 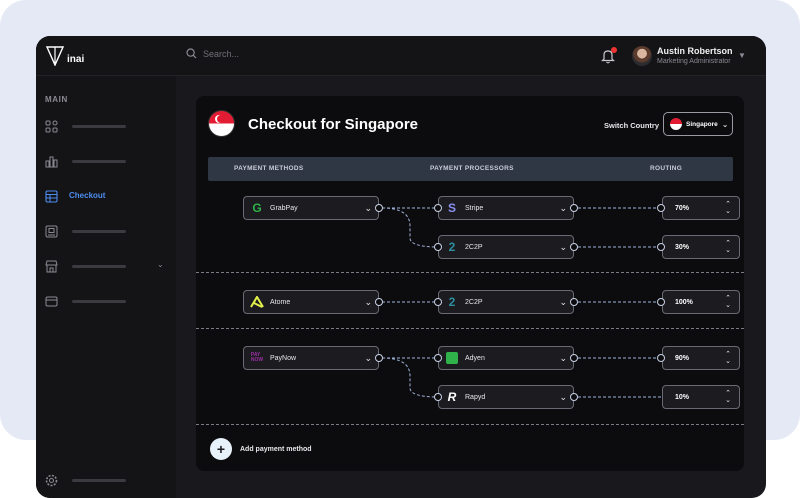 What do you see at coordinates (107, 266) in the screenshot?
I see `sidebar-item-store: ⌄` at bounding box center [107, 266].